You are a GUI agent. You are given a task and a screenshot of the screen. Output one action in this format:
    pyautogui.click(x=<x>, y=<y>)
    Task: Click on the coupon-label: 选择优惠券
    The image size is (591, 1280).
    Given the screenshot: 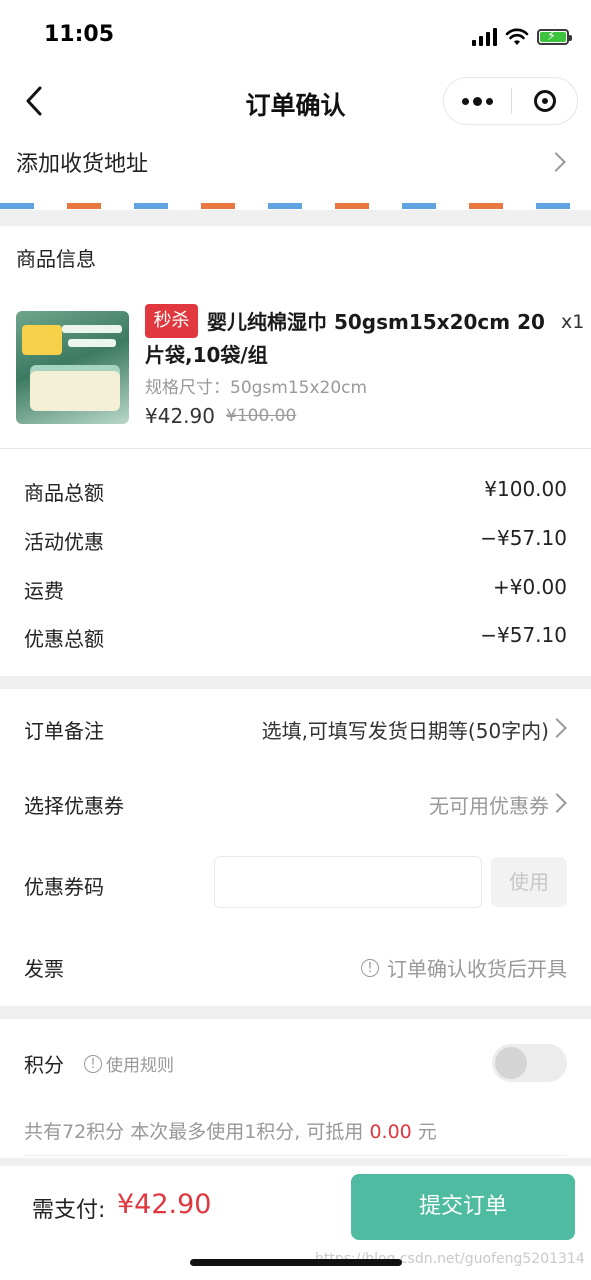 What is the action you would take?
    pyautogui.click(x=74, y=806)
    